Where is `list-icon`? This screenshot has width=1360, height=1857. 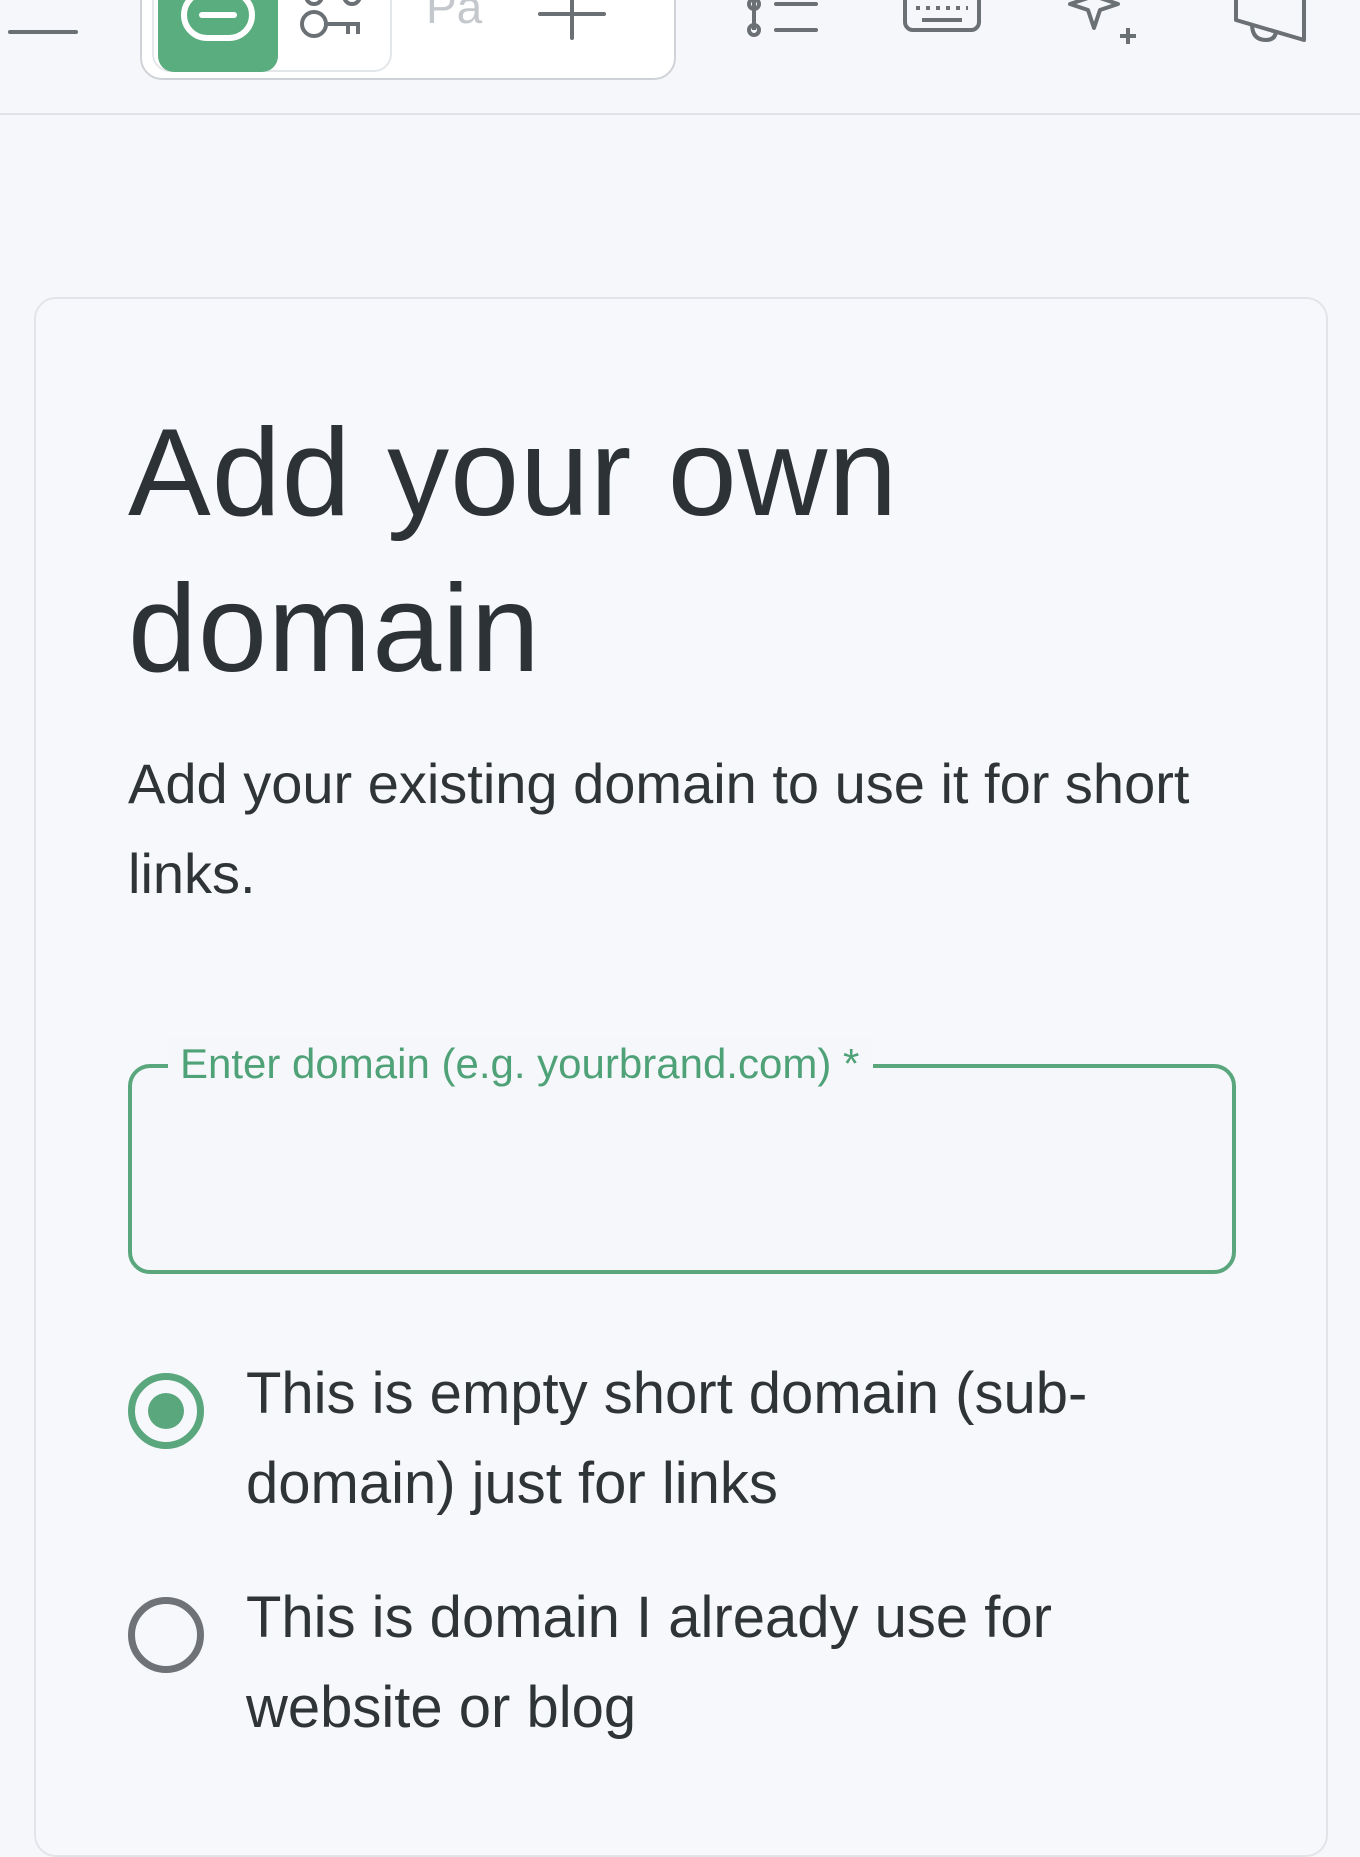 list-icon is located at coordinates (780, 27).